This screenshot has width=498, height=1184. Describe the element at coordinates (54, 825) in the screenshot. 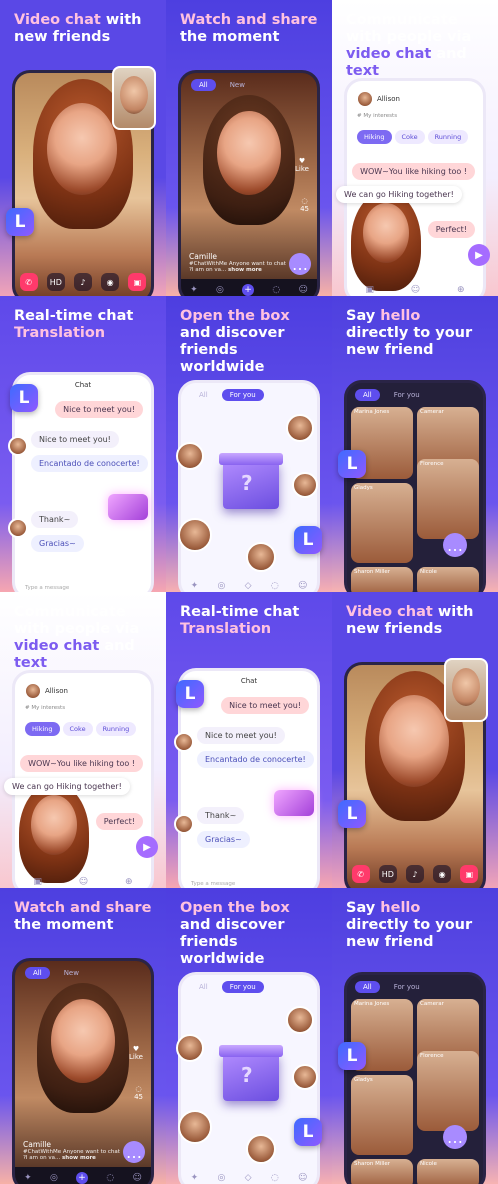

I see `woman-face` at that location.